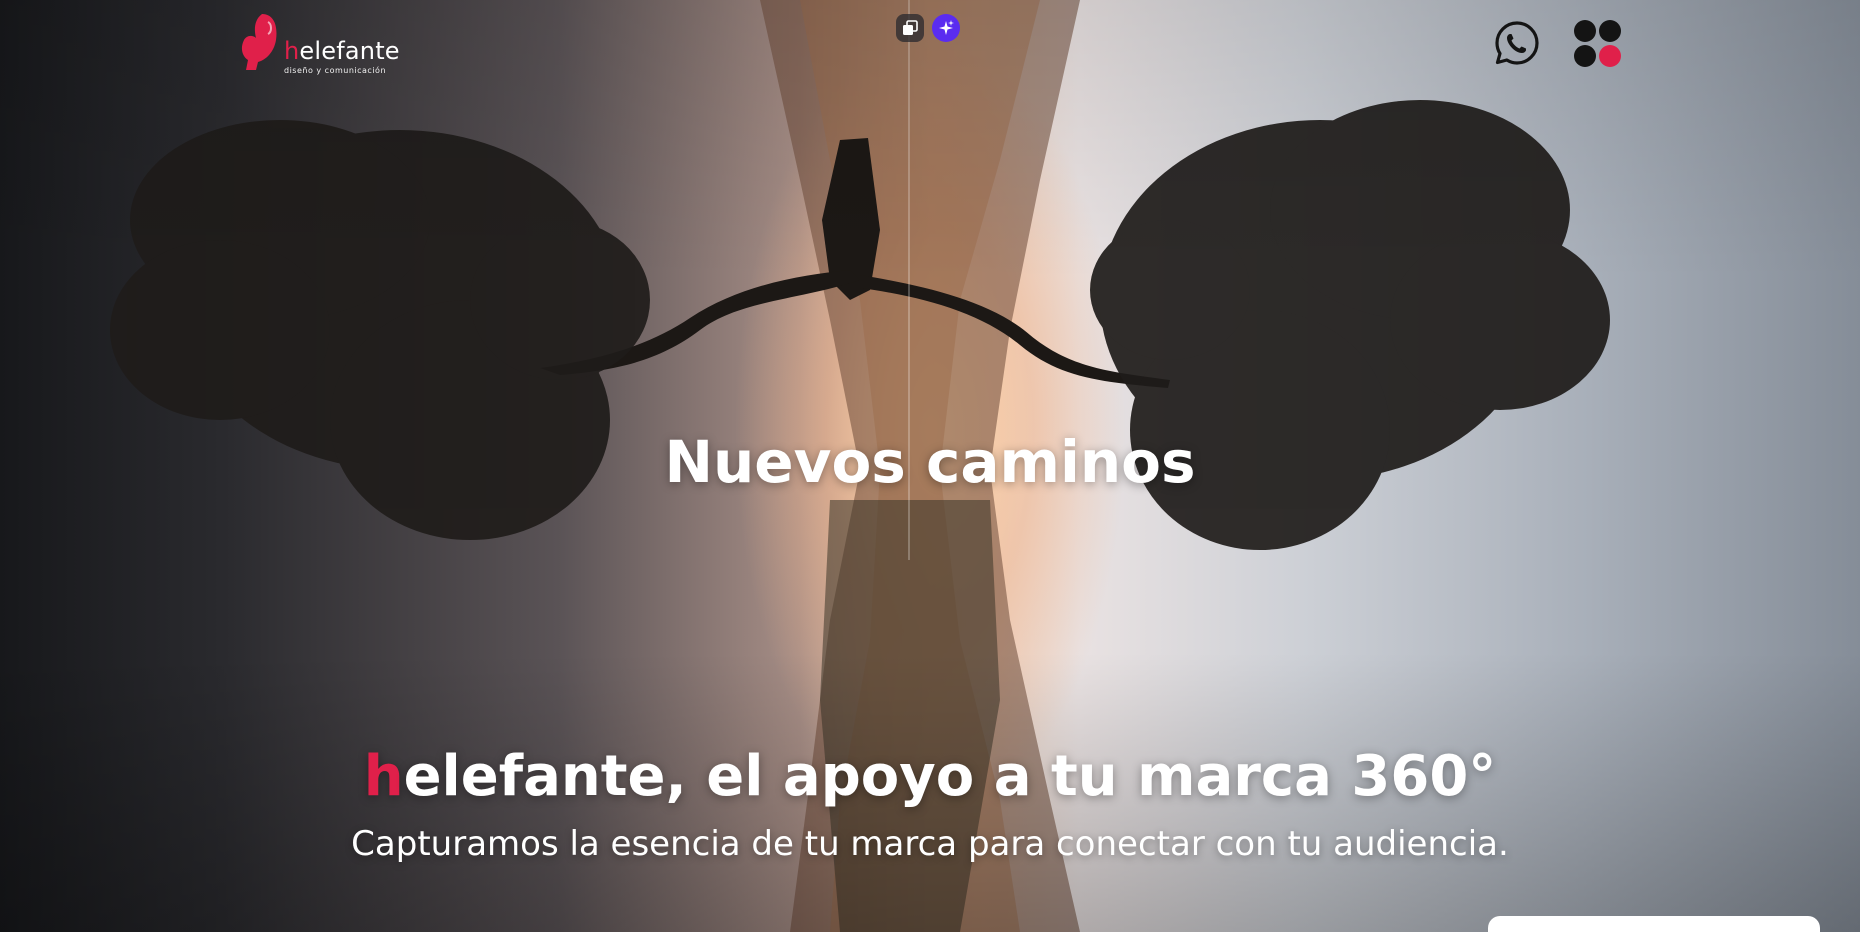 This screenshot has width=1860, height=932. What do you see at coordinates (335, 70) in the screenshot?
I see `logo-tagline: diseño y comunicación` at bounding box center [335, 70].